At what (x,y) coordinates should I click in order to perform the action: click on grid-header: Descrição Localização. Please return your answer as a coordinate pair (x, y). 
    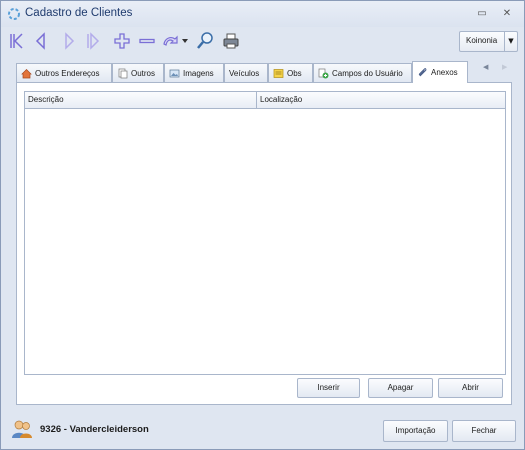
    Looking at the image, I should click on (265, 100).